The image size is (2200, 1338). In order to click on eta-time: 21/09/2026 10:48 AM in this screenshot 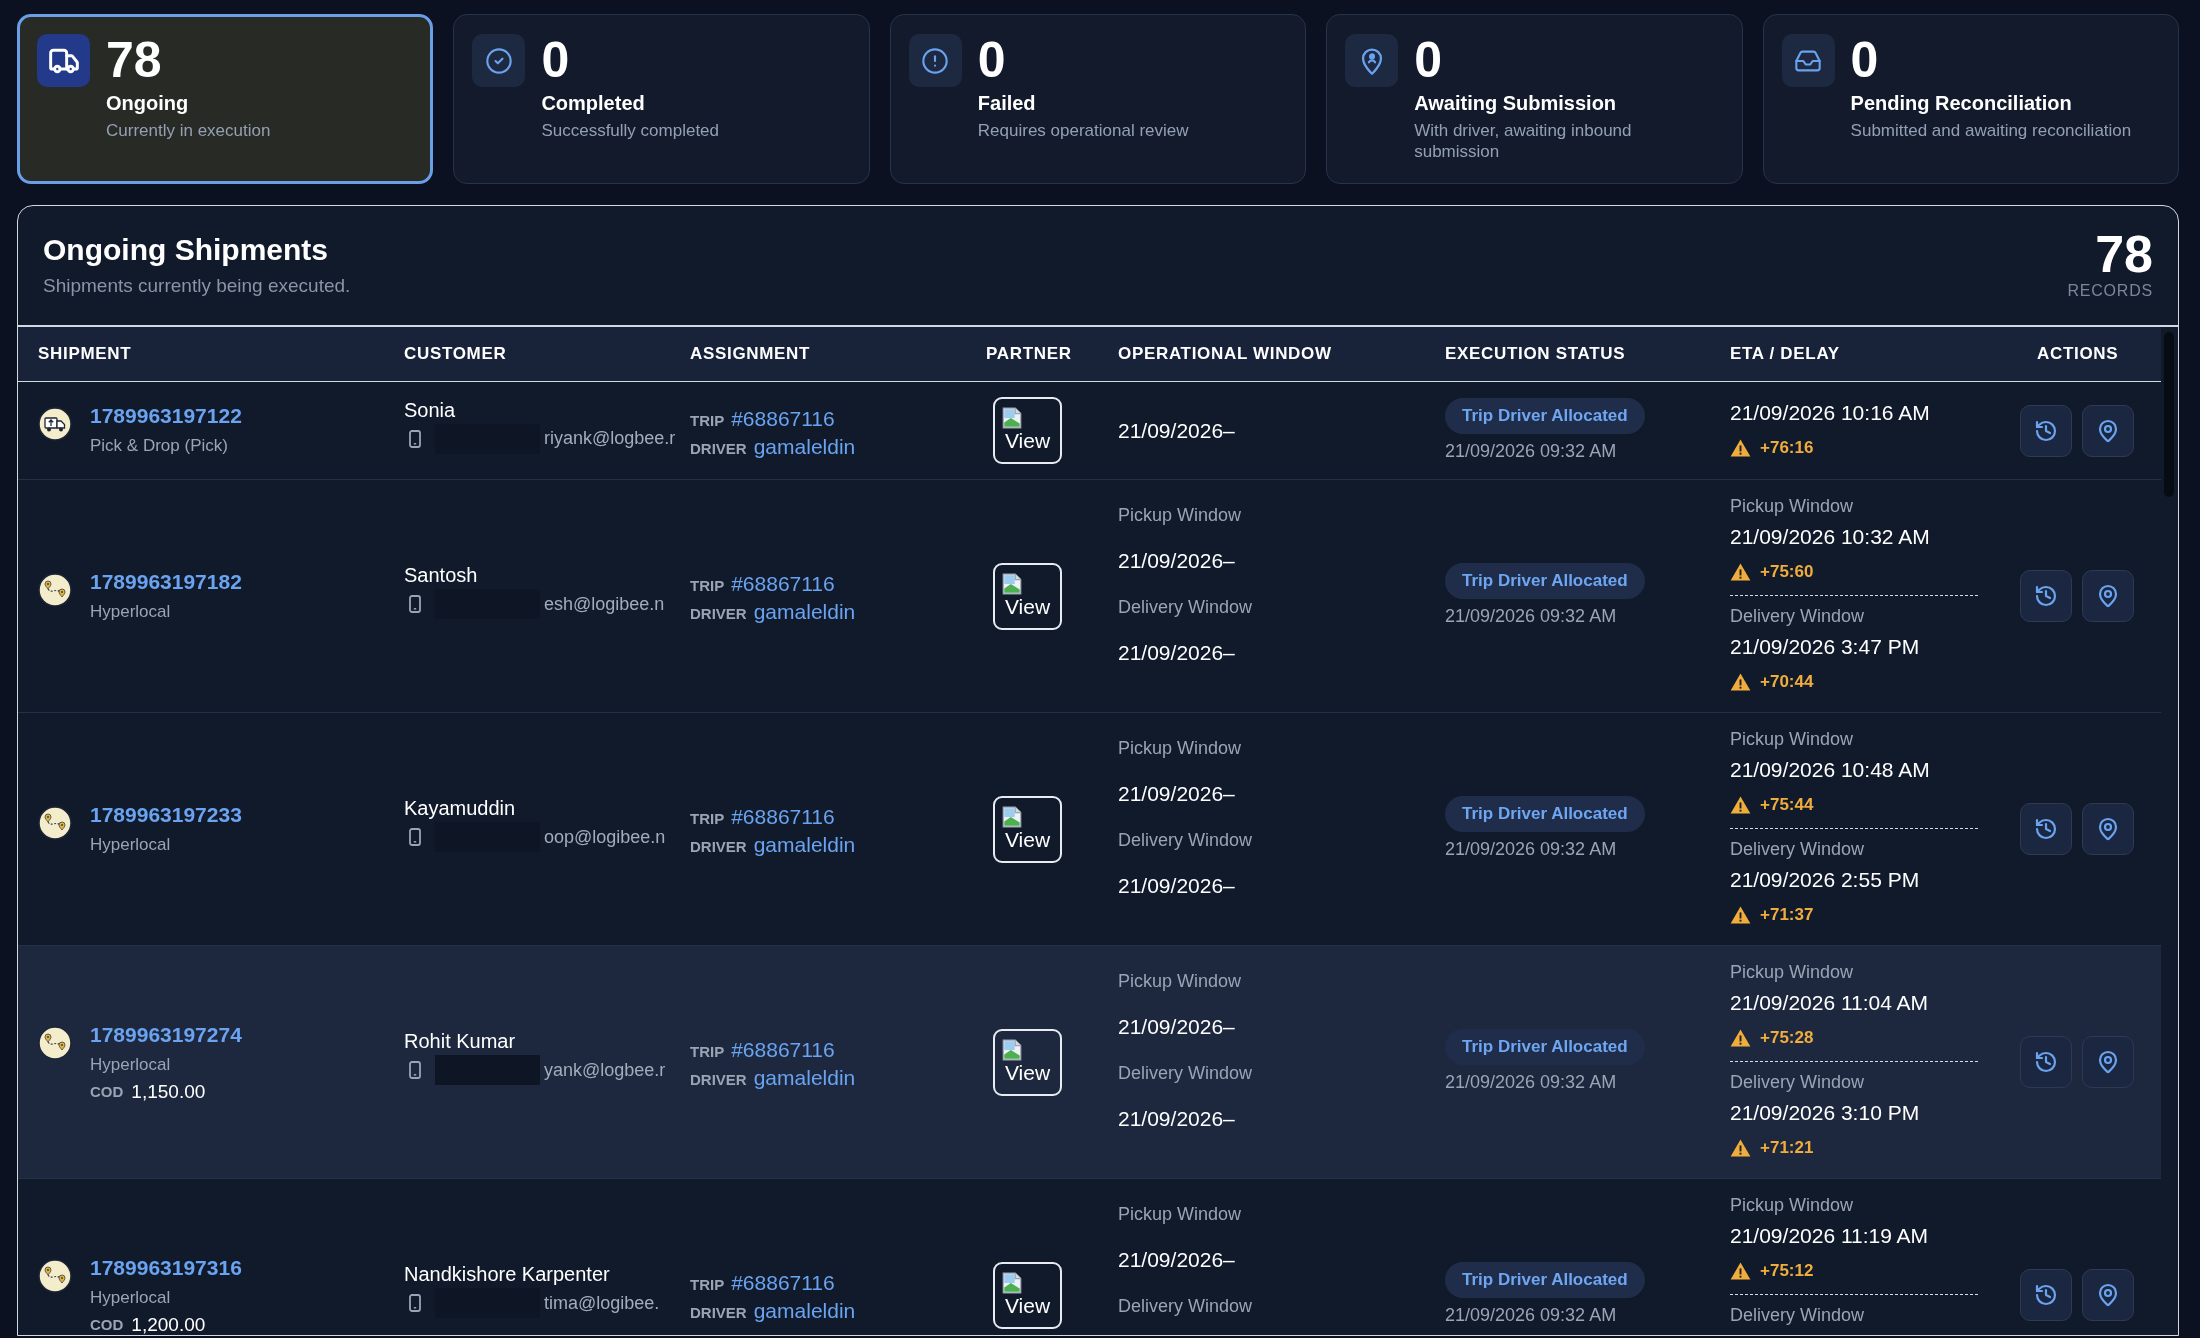, I will do `click(1830, 770)`.